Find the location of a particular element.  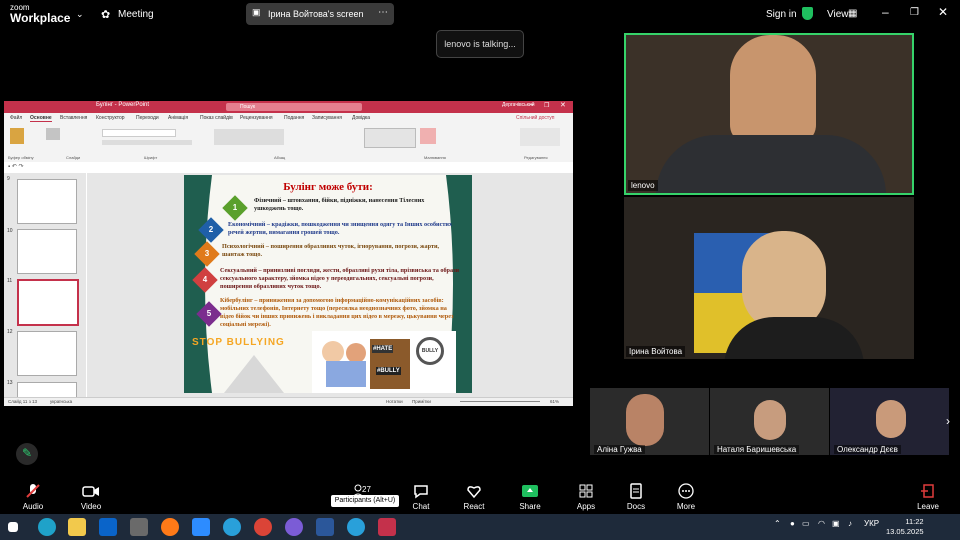

zoom-icon is located at coordinates (201, 527).